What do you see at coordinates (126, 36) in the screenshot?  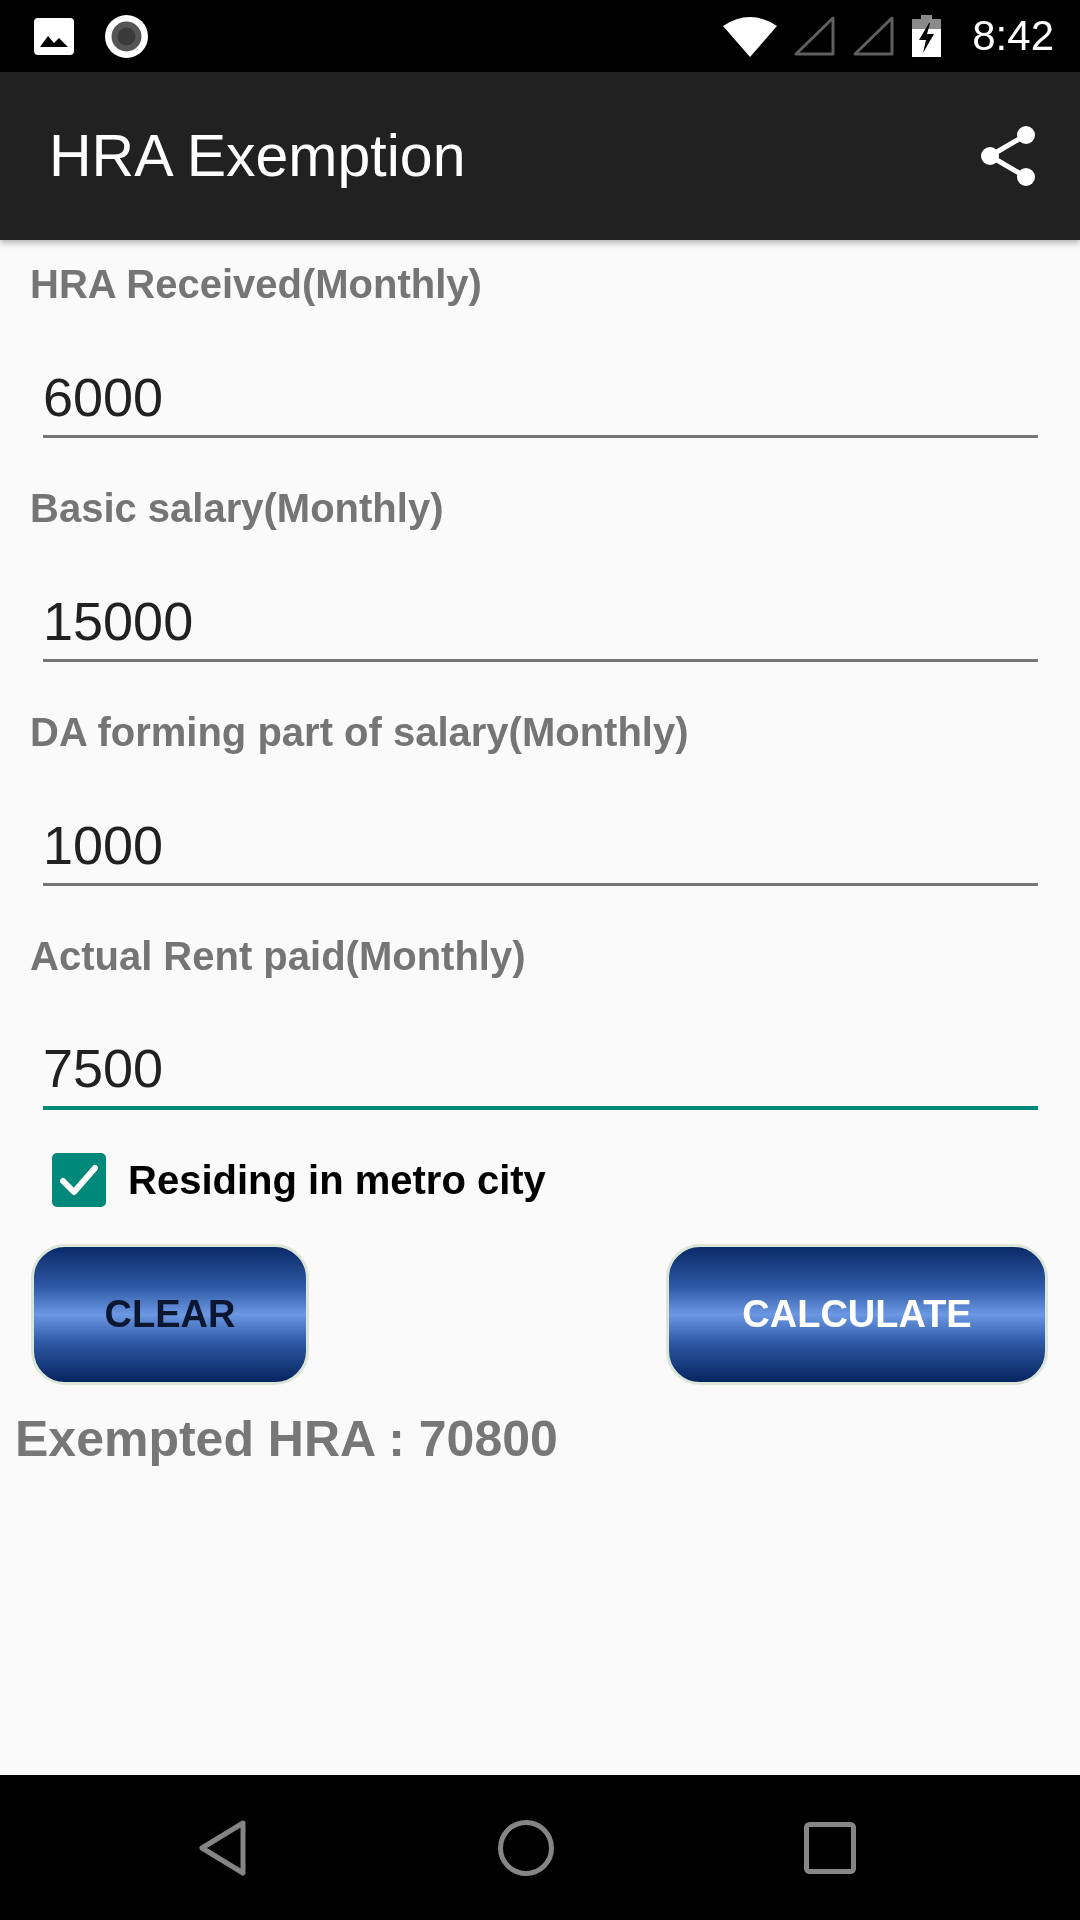 I see `circle-dot-icon` at bounding box center [126, 36].